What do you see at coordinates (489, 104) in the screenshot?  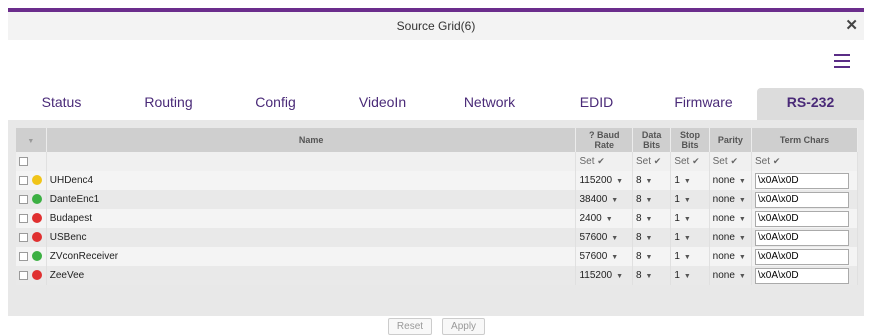 I see `tab-network: Network` at bounding box center [489, 104].